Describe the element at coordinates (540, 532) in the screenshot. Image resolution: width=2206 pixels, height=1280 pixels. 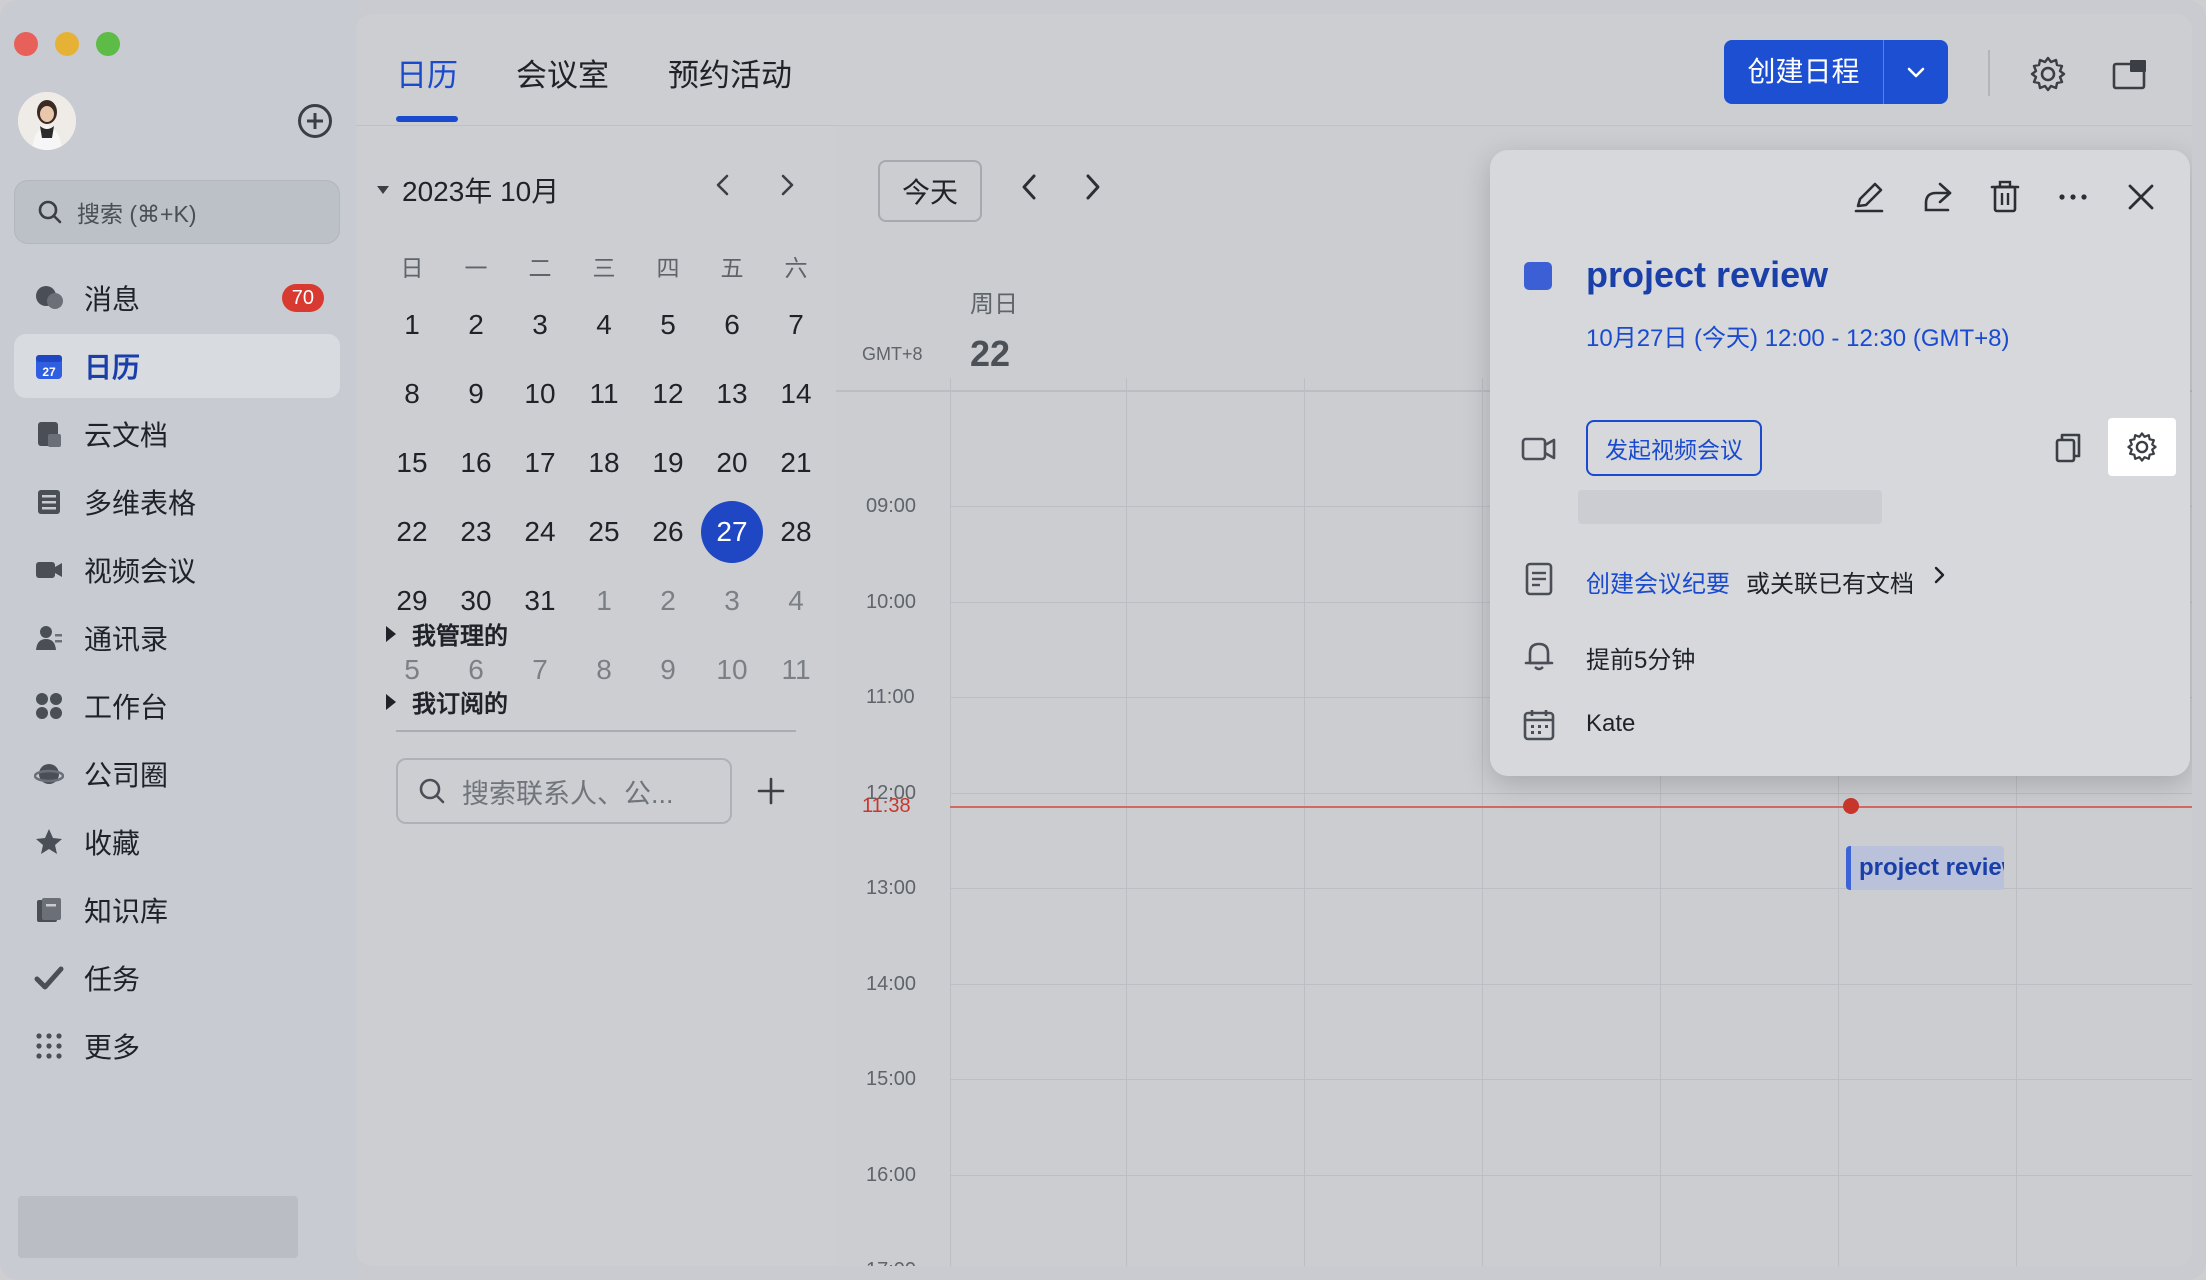
I see `mini-calendar-day: 24` at that location.